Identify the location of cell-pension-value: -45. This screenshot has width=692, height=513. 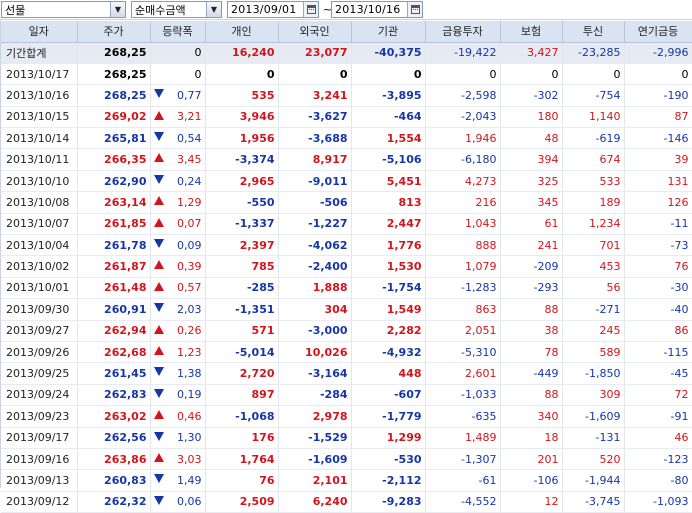
(679, 374).